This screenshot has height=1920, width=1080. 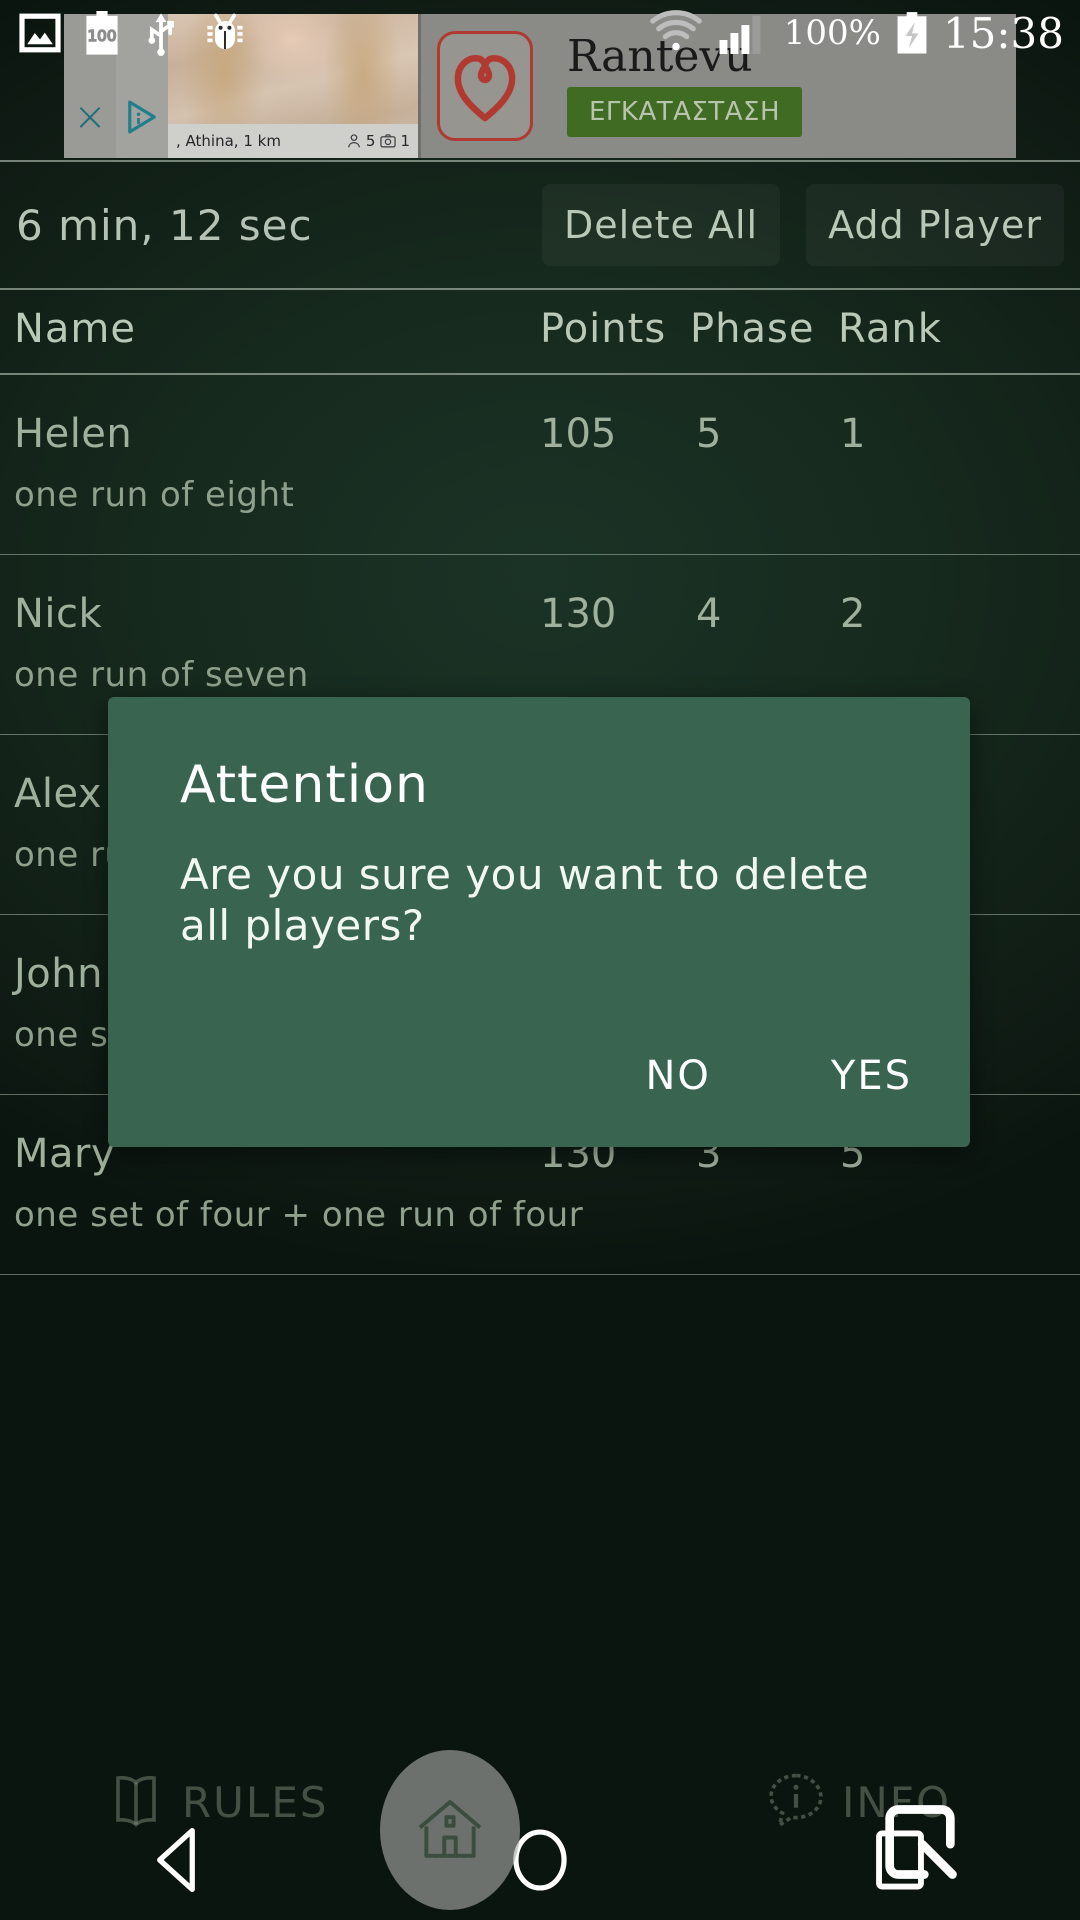 What do you see at coordinates (304, 785) in the screenshot?
I see `dialog-title: Attention` at bounding box center [304, 785].